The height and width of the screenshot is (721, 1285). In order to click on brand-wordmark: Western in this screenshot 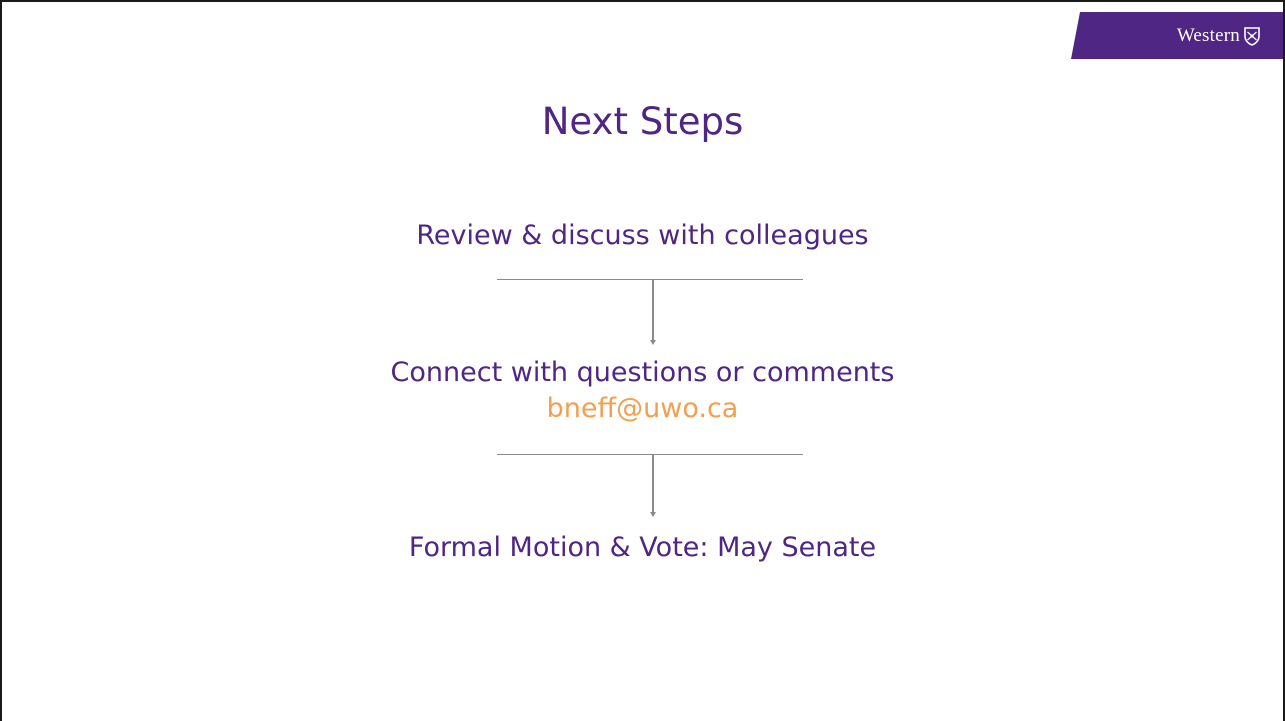, I will do `click(1208, 35)`.